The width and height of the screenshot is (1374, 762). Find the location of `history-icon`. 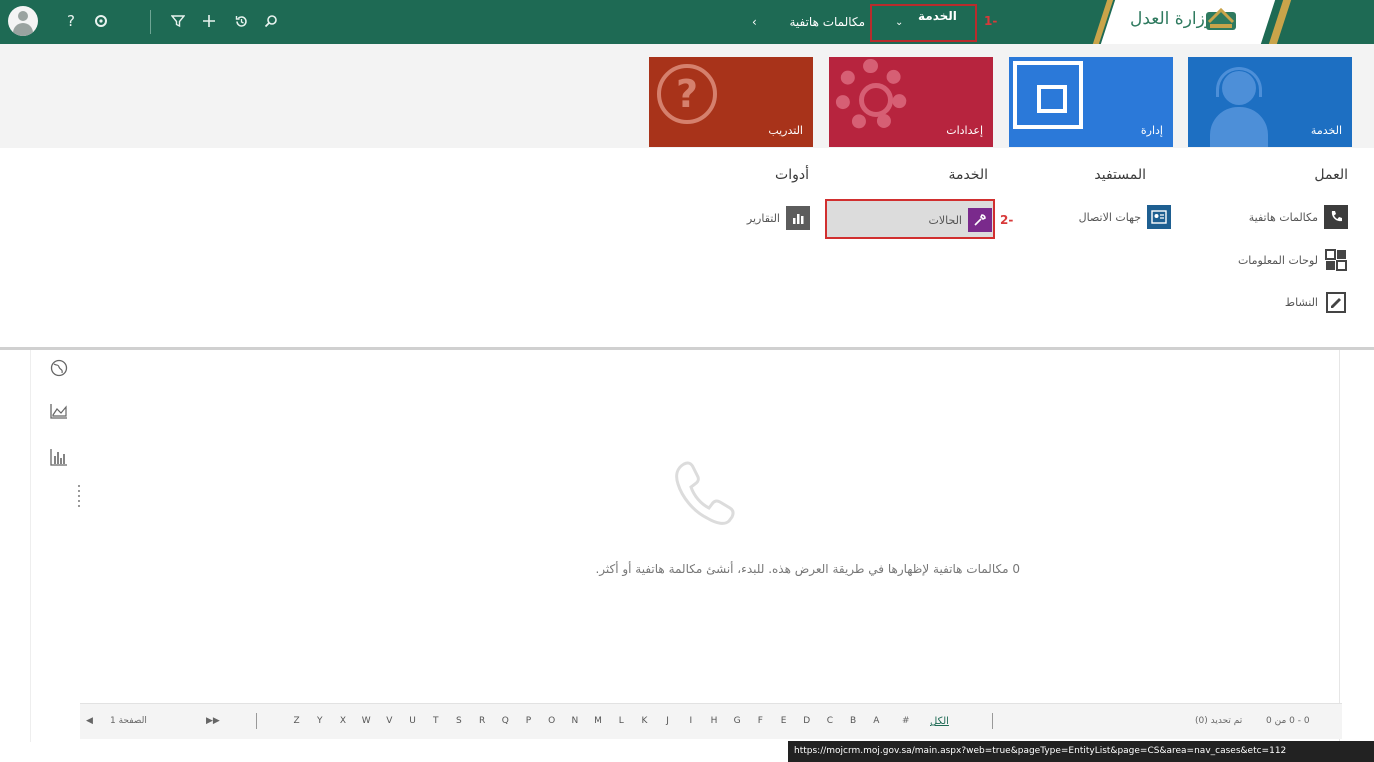

history-icon is located at coordinates (241, 21).